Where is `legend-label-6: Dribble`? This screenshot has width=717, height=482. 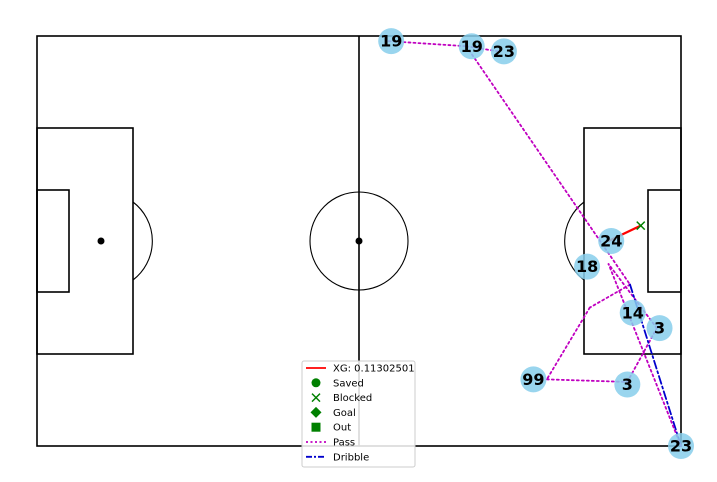
legend-label-6: Dribble is located at coordinates (351, 457).